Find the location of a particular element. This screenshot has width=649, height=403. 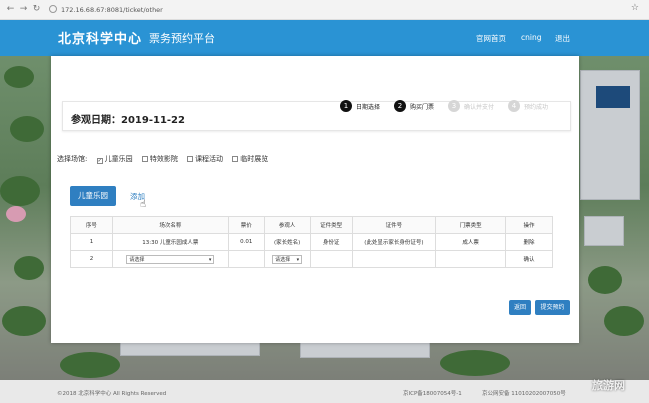

session-select: 请选择 ▾ is located at coordinates (170, 259).